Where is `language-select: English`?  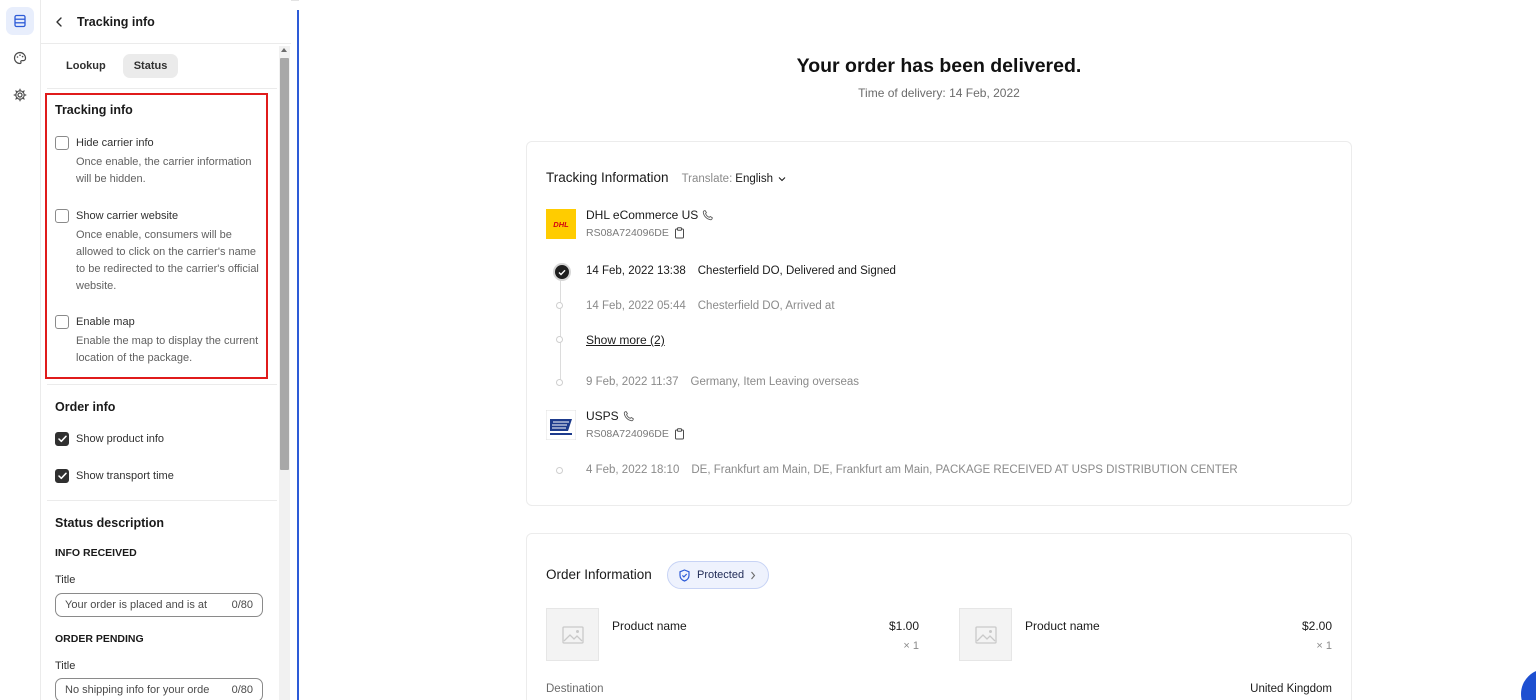 language-select: English is located at coordinates (760, 179).